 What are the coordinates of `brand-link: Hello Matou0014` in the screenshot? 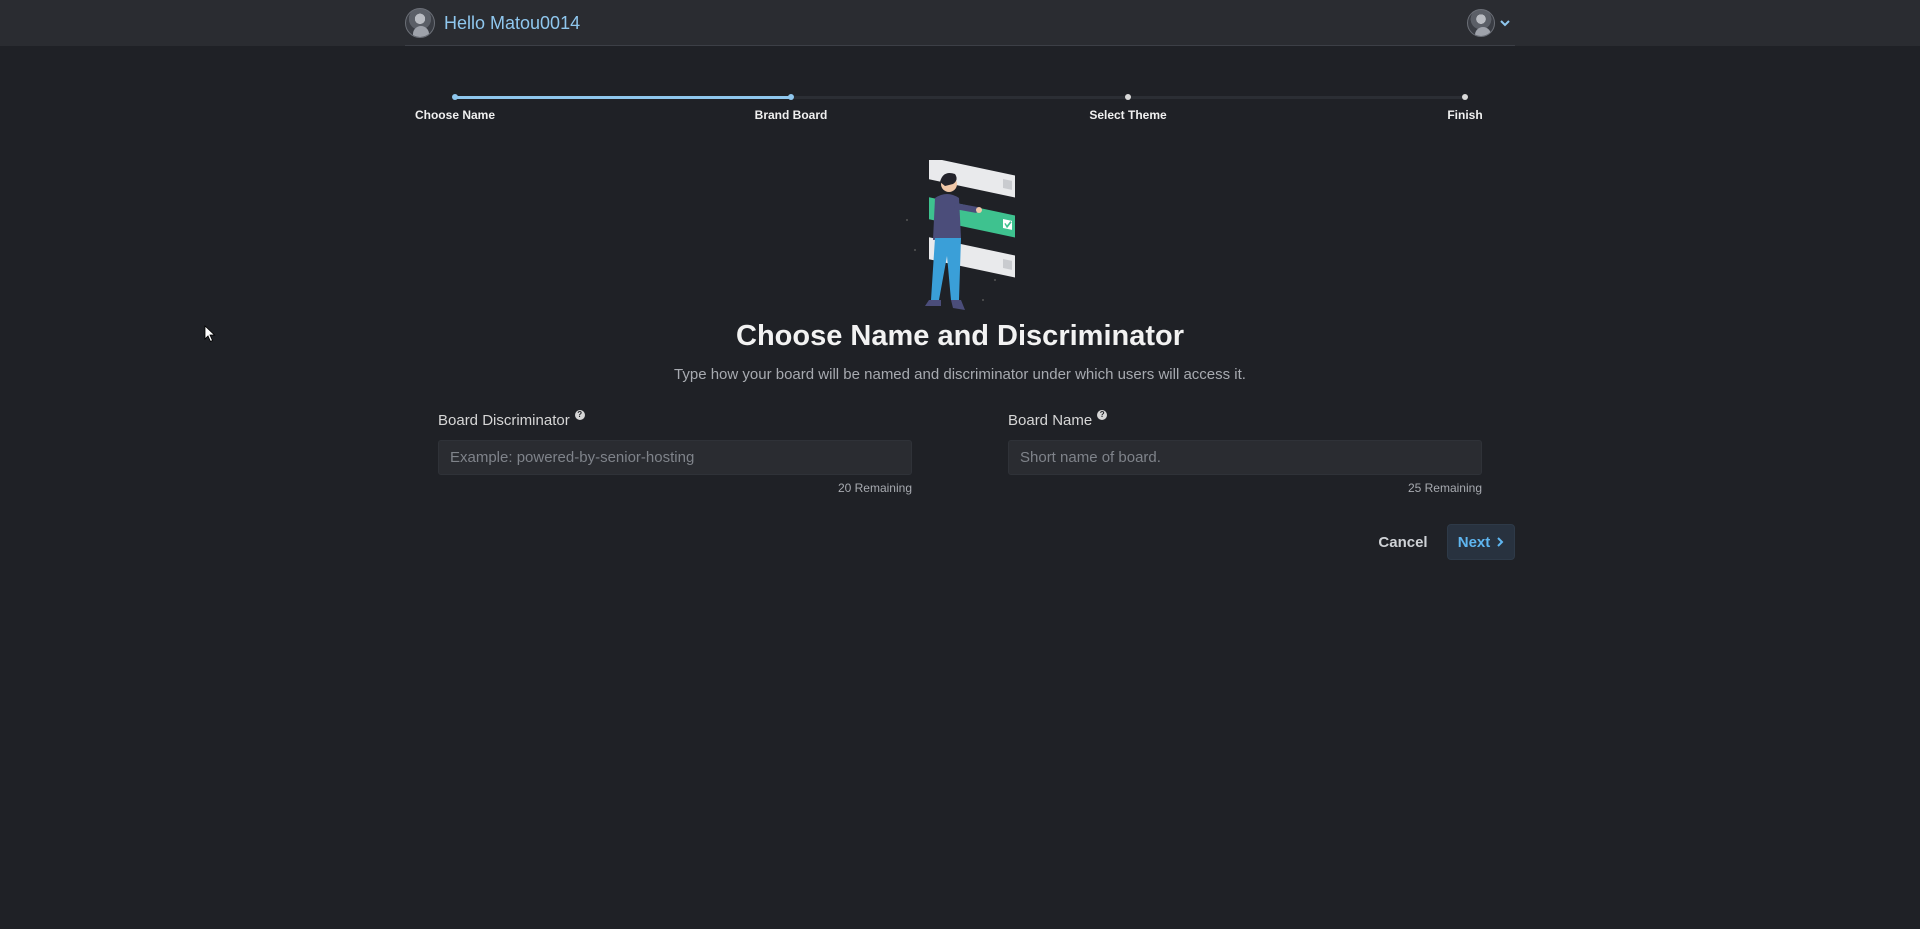 It's located at (492, 23).